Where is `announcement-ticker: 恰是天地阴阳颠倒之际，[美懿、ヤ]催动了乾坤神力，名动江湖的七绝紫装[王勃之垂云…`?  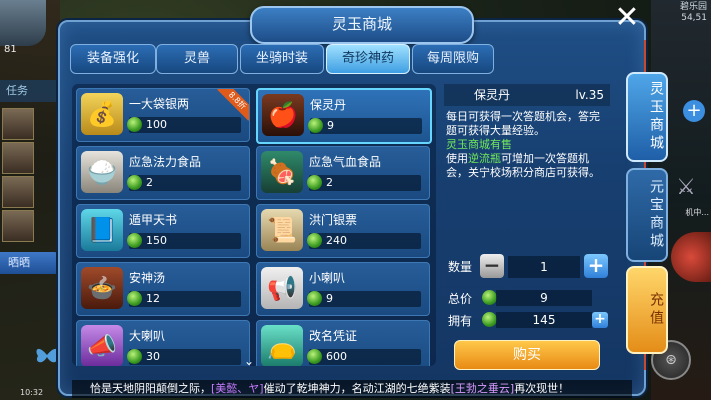 announcement-ticker: 恰是天地阴阳颠倒之际，[美懿、ヤ]催动了乾坤神力，名动江湖的七绝紫装[王勃之垂云… is located at coordinates (352, 389).